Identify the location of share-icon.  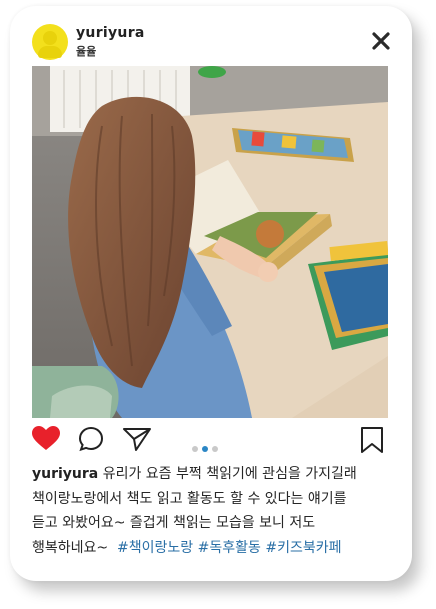
(137, 439).